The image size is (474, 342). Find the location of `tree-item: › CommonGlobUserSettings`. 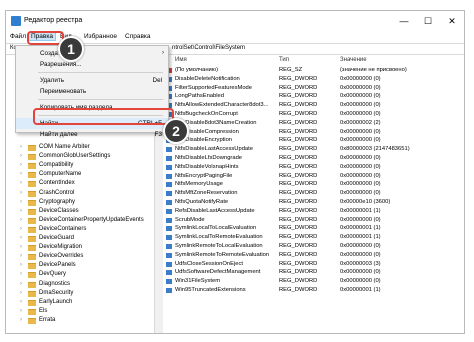

tree-item: › CommonGlobUserSettings is located at coordinates (80, 156).